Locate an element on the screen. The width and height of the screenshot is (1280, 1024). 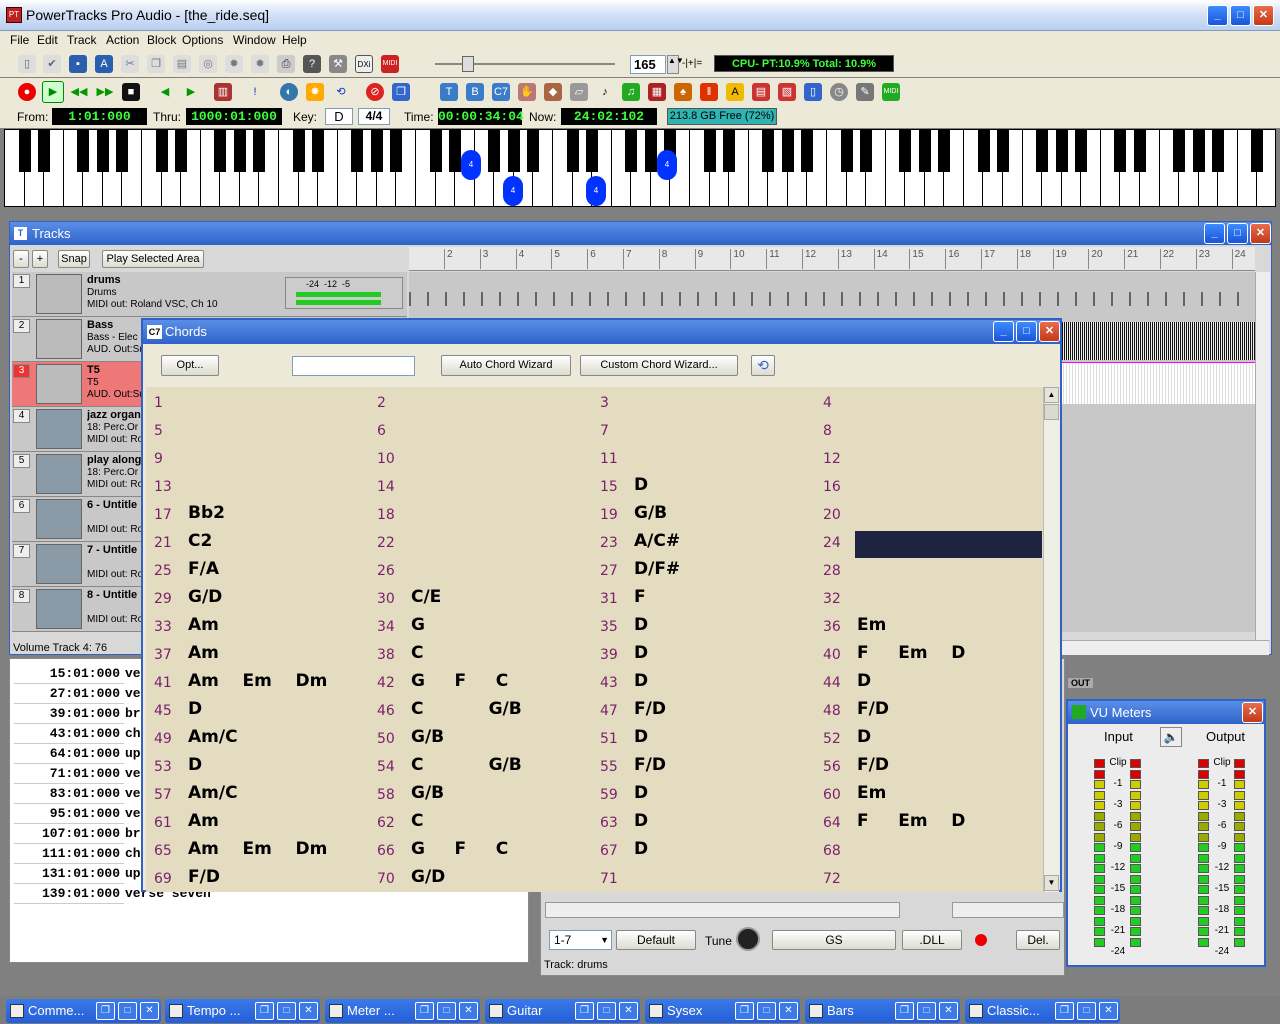
menu-action: Action is located at coordinates (122, 40).